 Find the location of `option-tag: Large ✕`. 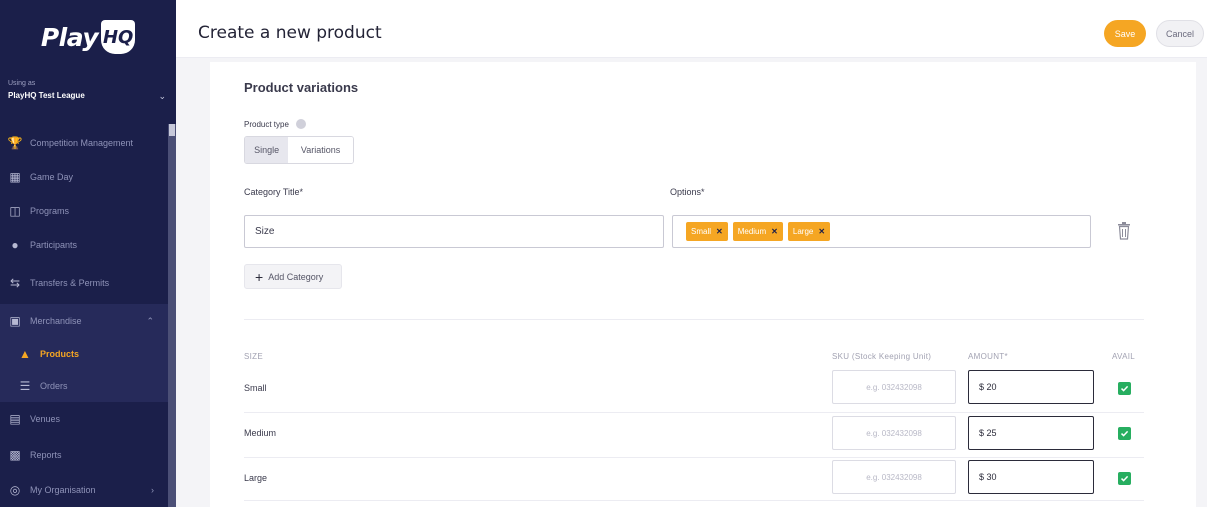

option-tag: Large ✕ is located at coordinates (809, 231).